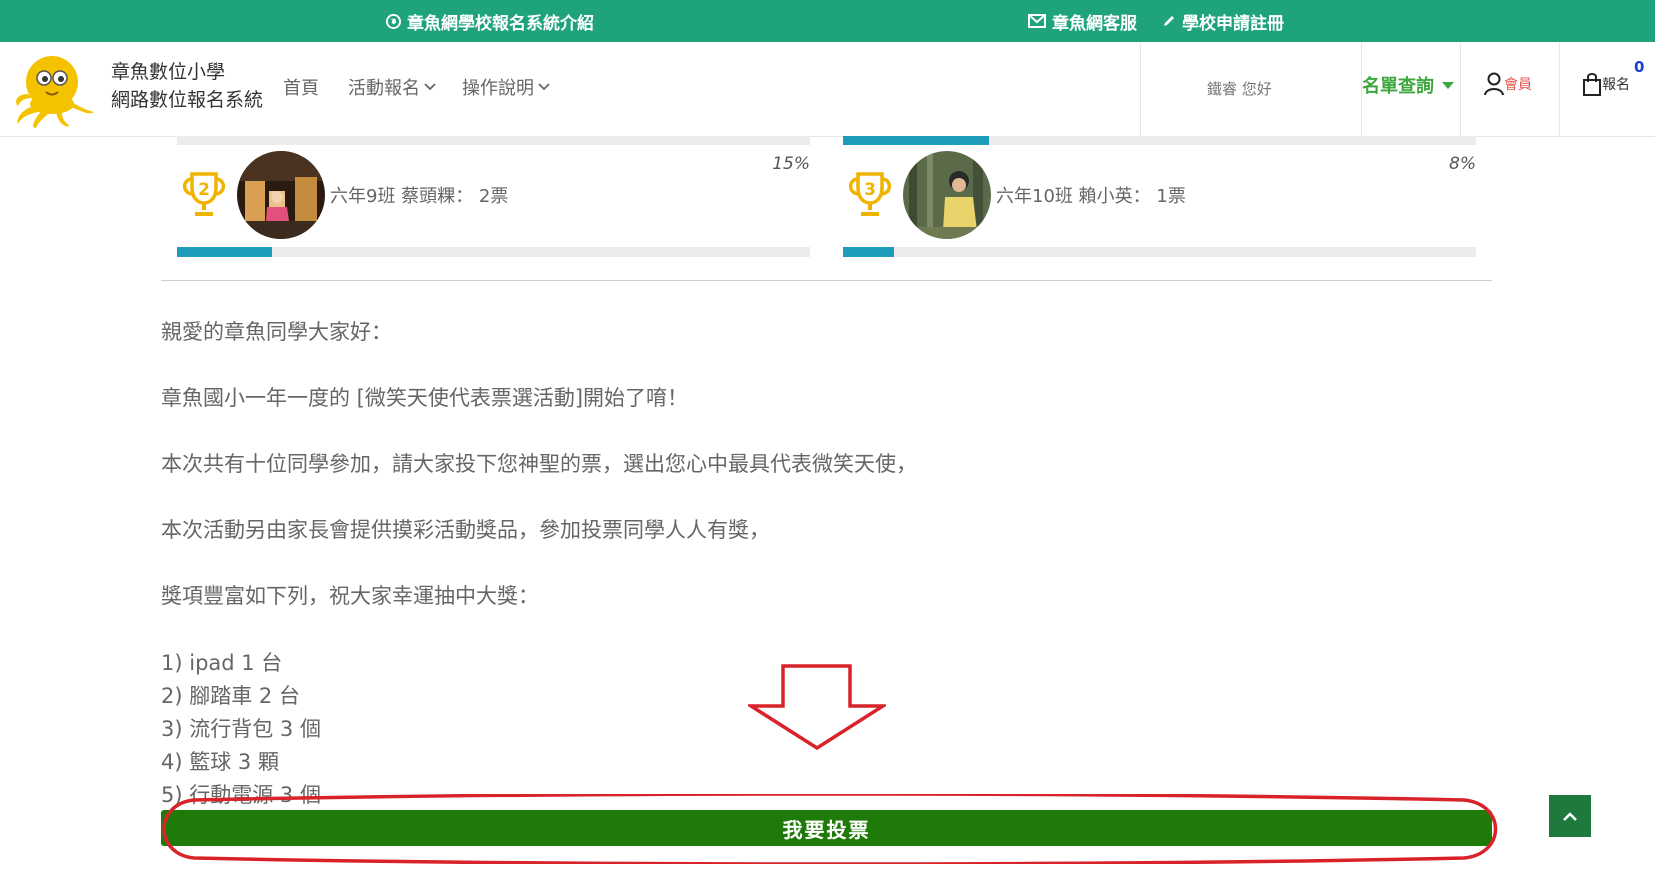 The width and height of the screenshot is (1655, 887). I want to click on chevron-up-icon, so click(1570, 816).